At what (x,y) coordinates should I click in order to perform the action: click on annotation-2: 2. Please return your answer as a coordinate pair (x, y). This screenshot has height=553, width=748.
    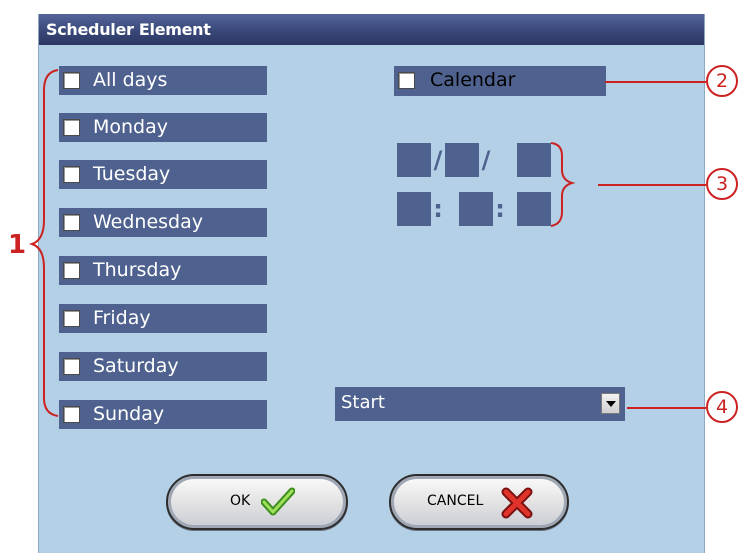
    Looking at the image, I should click on (722, 81).